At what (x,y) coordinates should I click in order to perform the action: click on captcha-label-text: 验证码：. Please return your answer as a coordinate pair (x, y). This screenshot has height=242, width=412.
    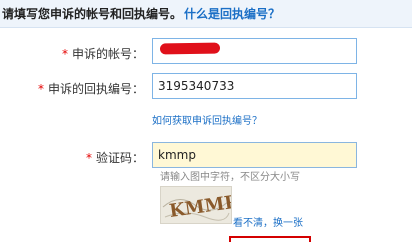
    Looking at the image, I should click on (119, 158).